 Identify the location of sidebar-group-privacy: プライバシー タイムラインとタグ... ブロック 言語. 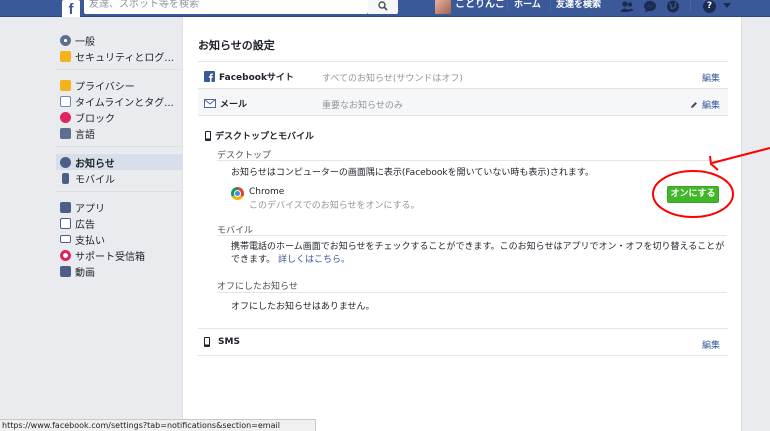
(119, 112).